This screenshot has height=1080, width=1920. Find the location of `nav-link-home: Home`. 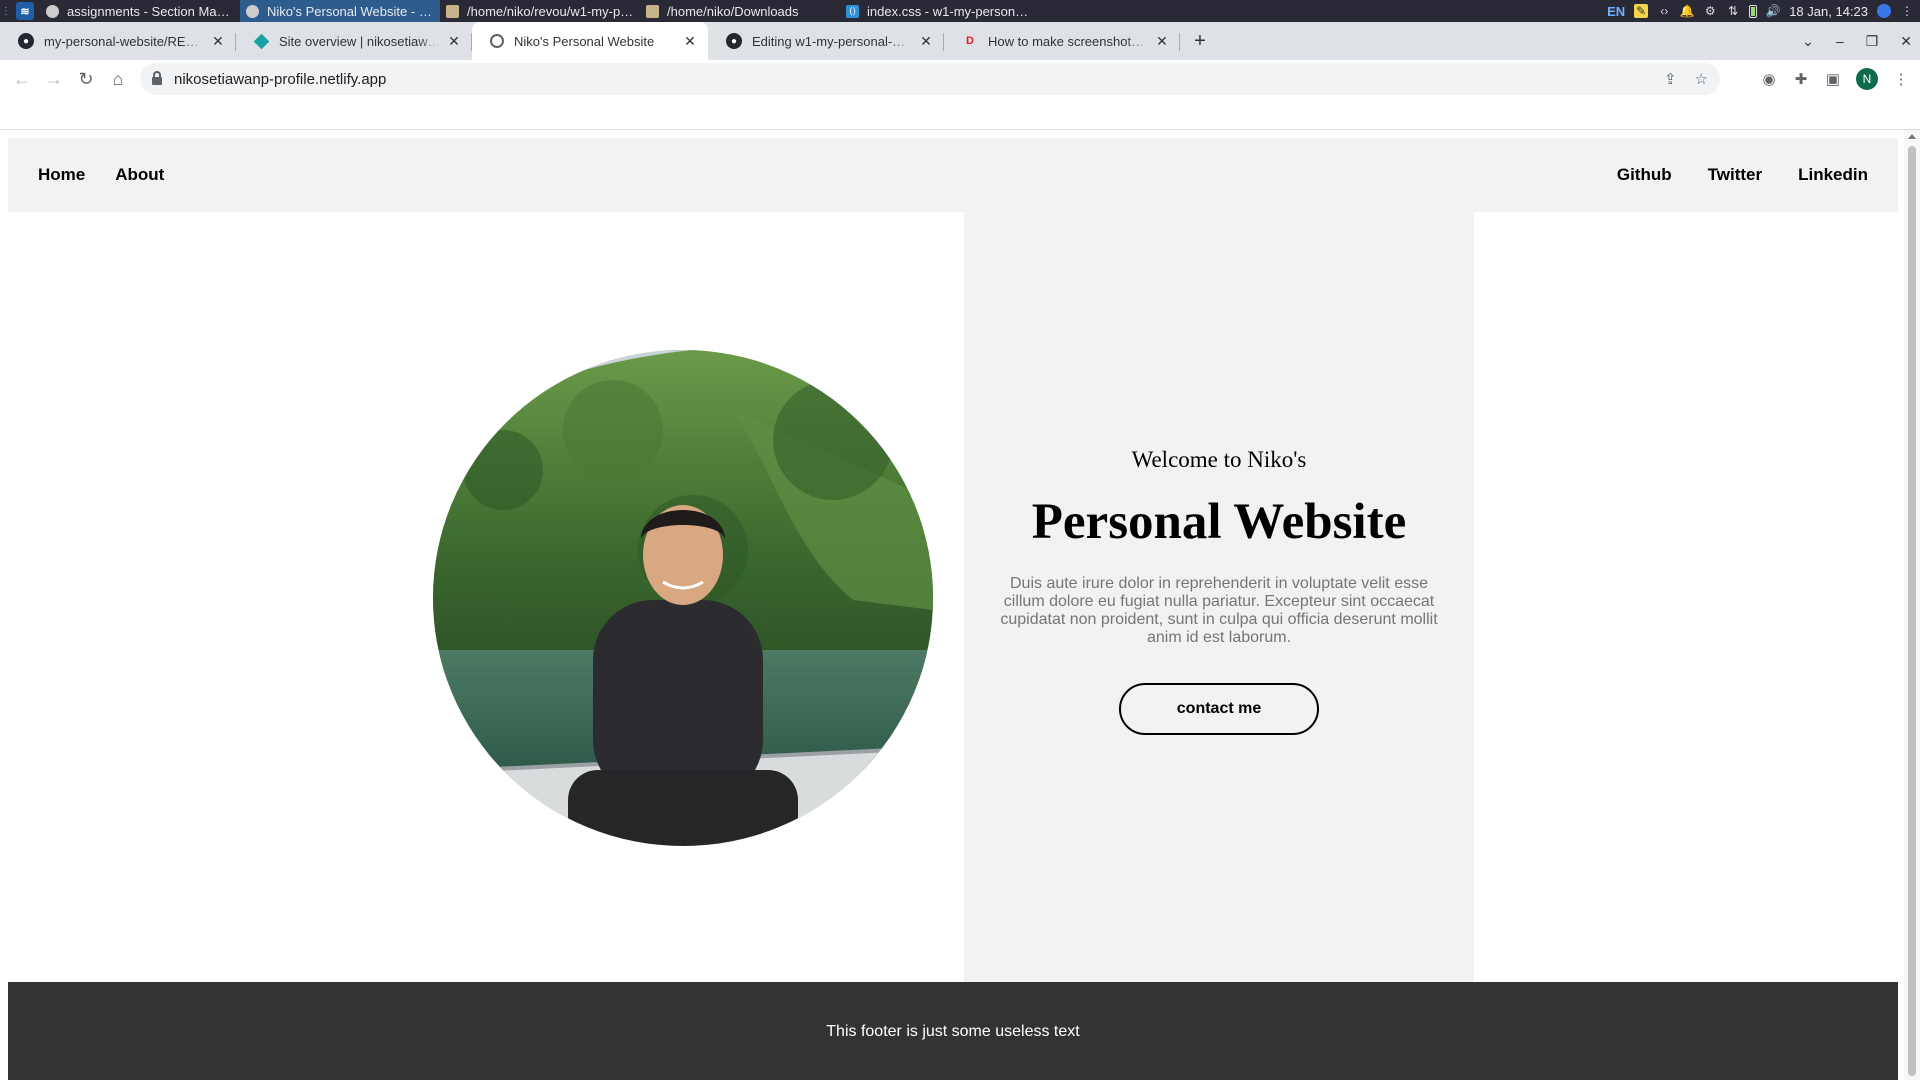

nav-link-home: Home is located at coordinates (61, 175).